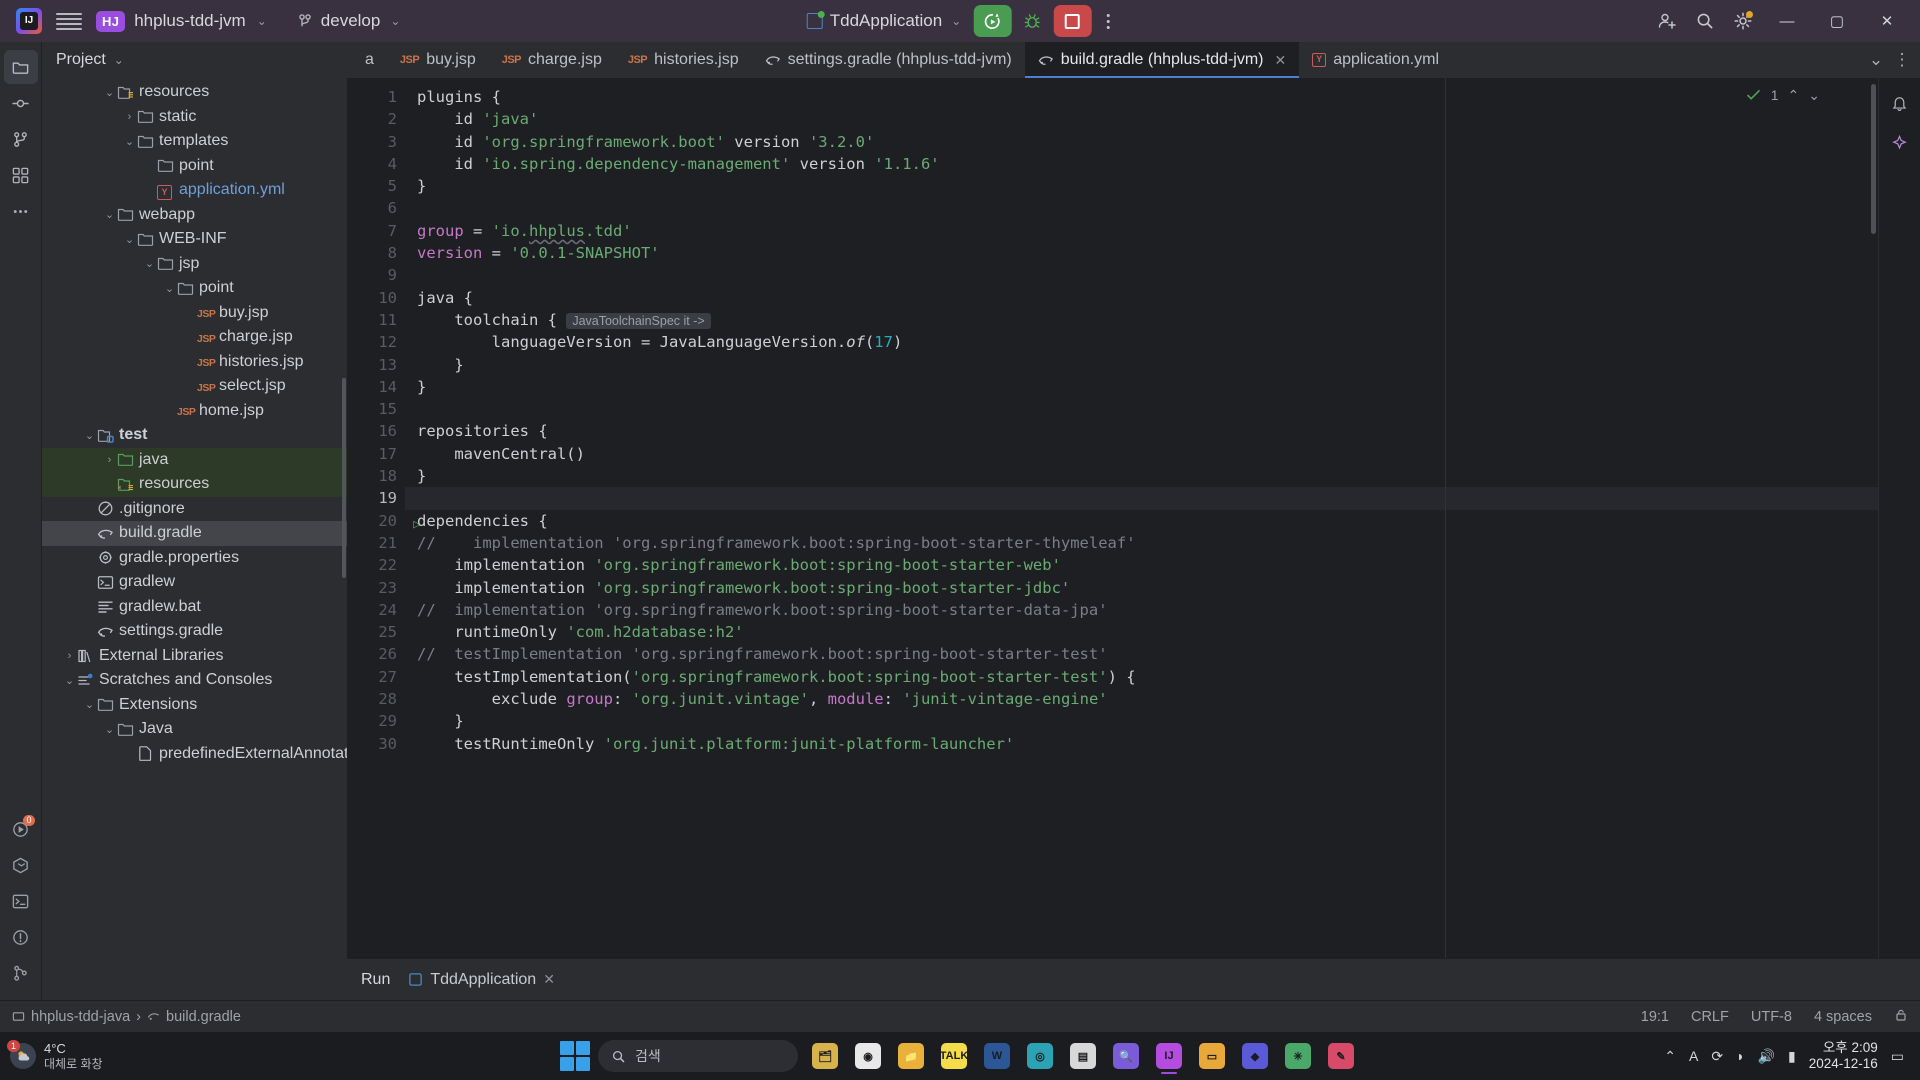 The image size is (1920, 1080). I want to click on taskbar-teams-icon: ◆, so click(1255, 1056).